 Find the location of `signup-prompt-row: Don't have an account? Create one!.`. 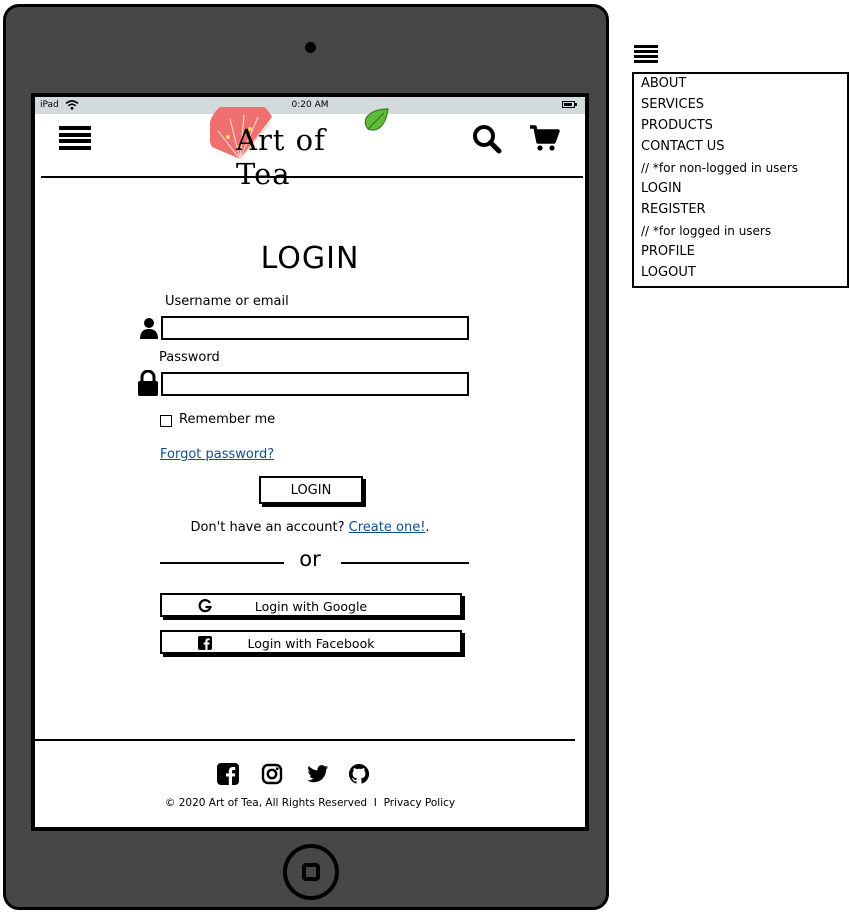

signup-prompt-row: Don't have an account? Create one!. is located at coordinates (310, 527).